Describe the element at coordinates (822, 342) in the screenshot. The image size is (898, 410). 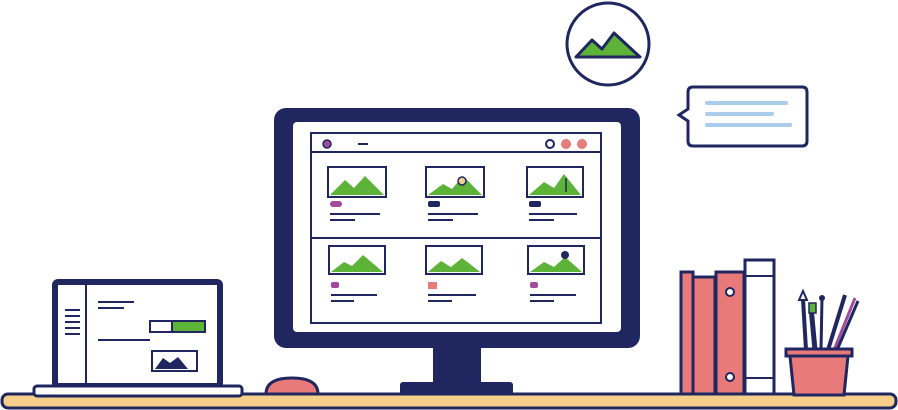
I see `pen-cup` at that location.